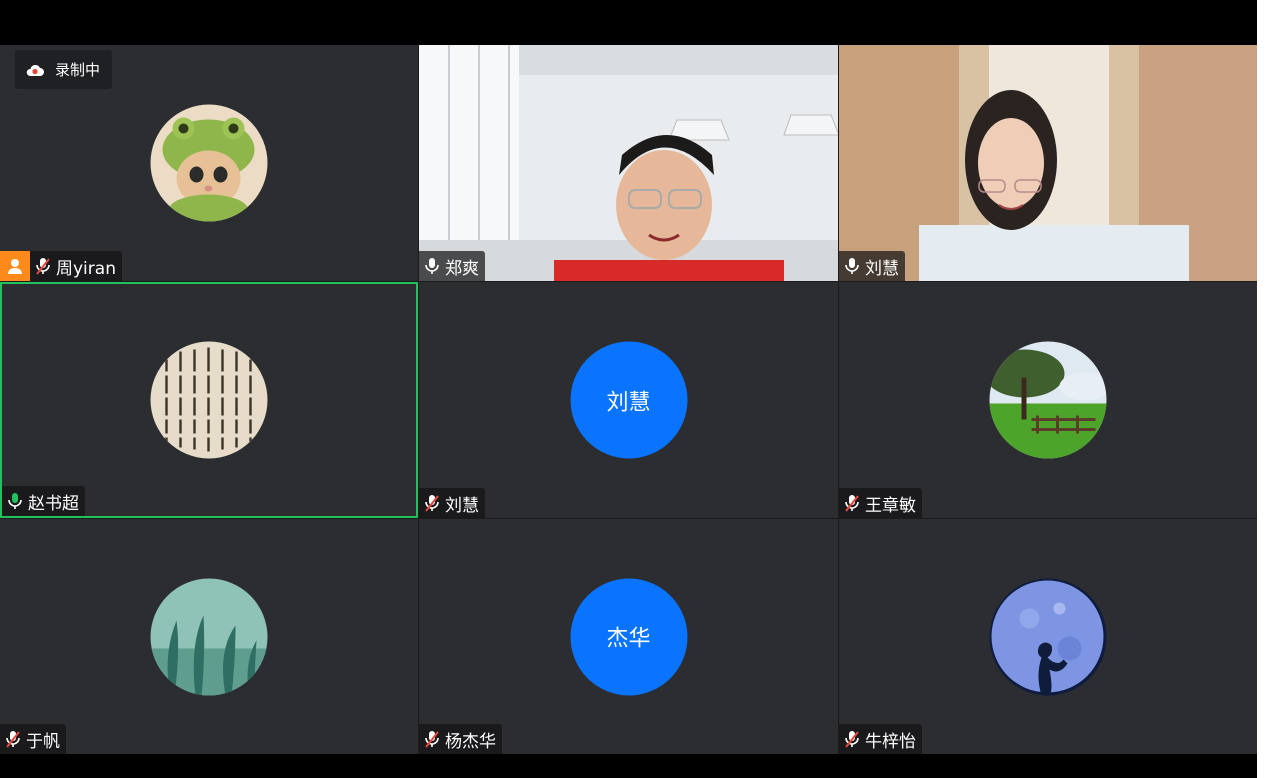  I want to click on cat-avatar, so click(209, 163).